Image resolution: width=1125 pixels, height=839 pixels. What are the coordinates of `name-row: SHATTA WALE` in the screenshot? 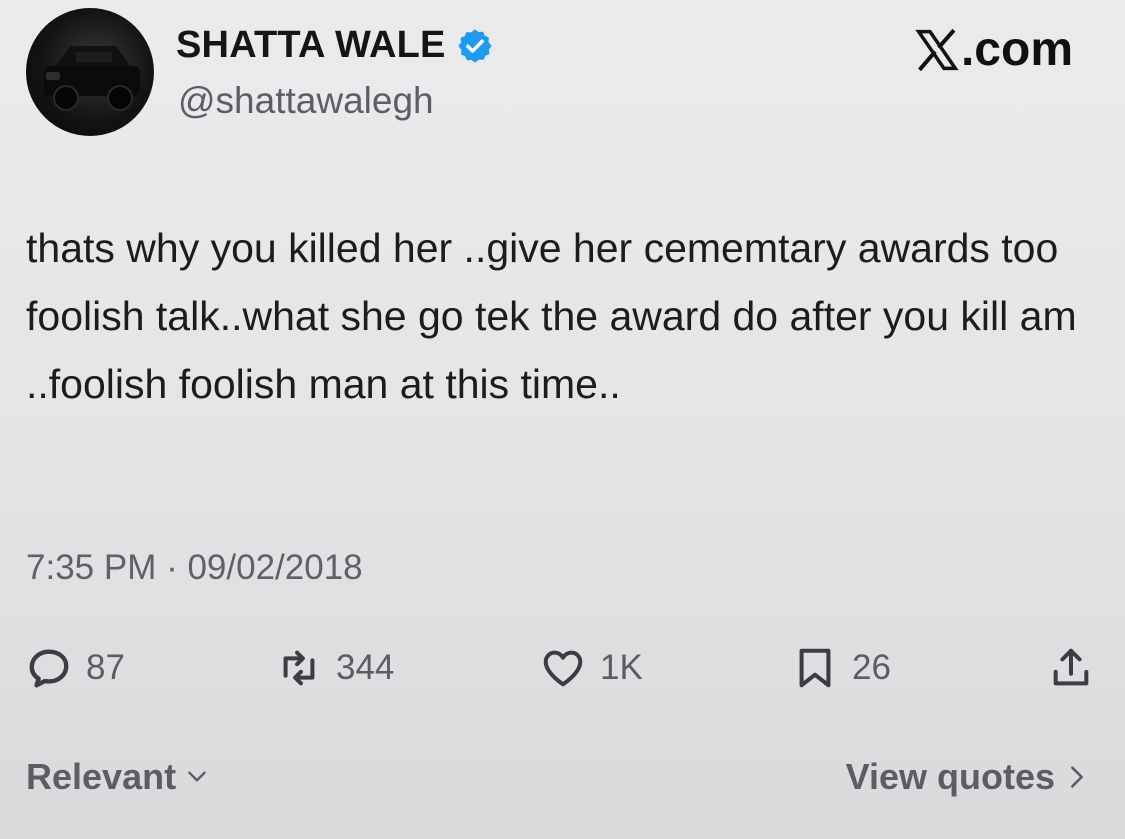 It's located at (335, 45).